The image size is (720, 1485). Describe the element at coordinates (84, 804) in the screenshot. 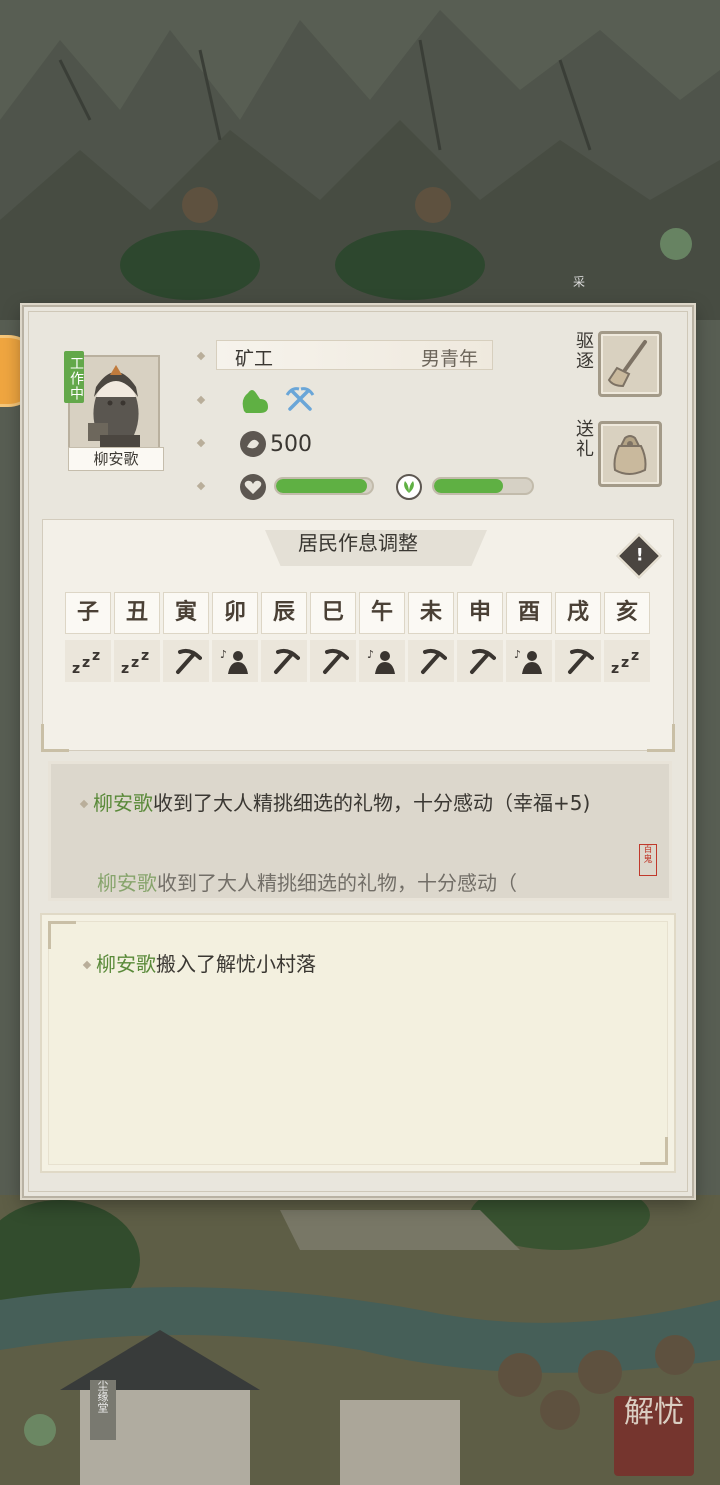

I see `row-marker` at that location.